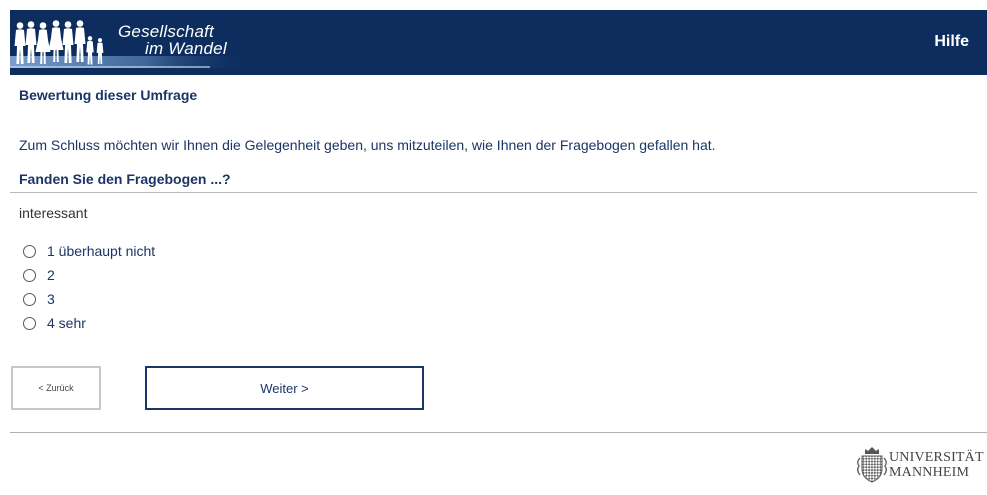  Describe the element at coordinates (51, 299) in the screenshot. I see `option-3-label: 3` at that location.